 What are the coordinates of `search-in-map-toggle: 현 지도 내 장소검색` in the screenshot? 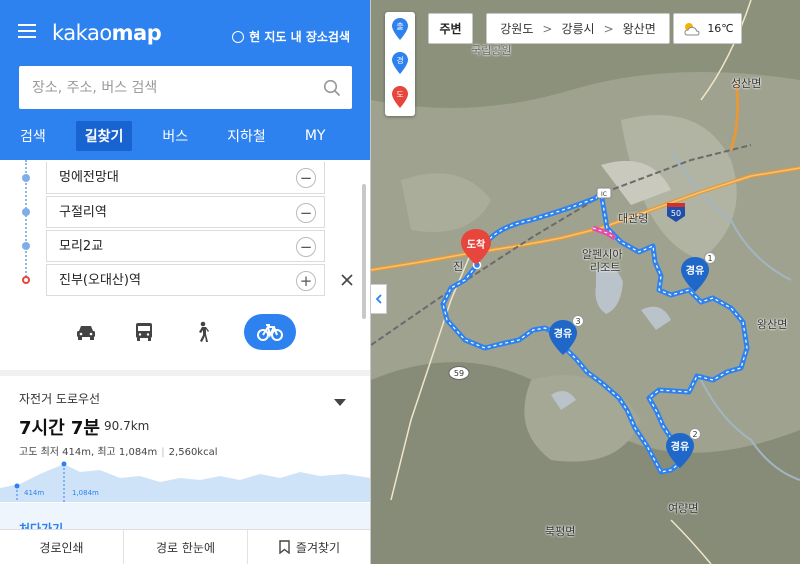 It's located at (291, 36).